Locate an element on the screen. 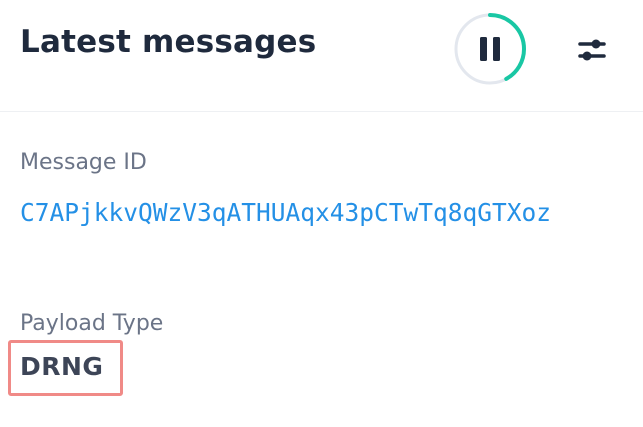  message-id-label: Message ID is located at coordinates (83, 162).